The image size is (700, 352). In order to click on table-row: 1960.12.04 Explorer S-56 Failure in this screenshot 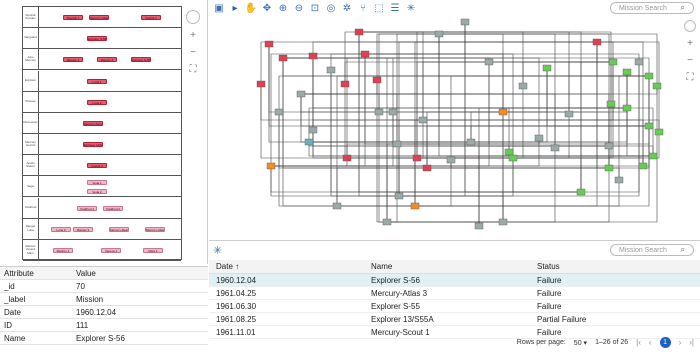, I will do `click(454, 280)`.